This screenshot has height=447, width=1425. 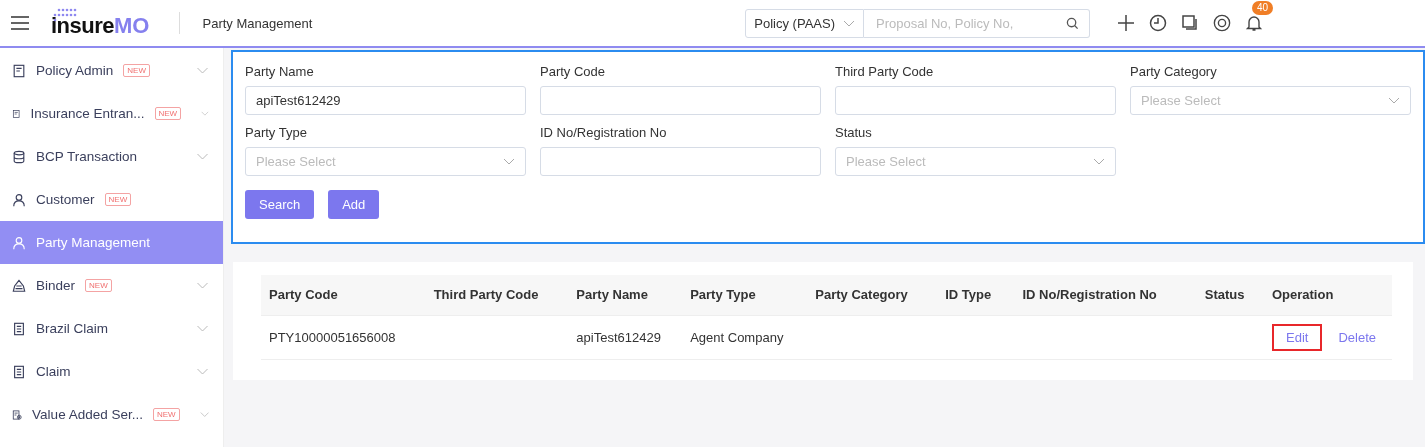 What do you see at coordinates (87, 156) in the screenshot?
I see `sidebar-label: BCP Transaction` at bounding box center [87, 156].